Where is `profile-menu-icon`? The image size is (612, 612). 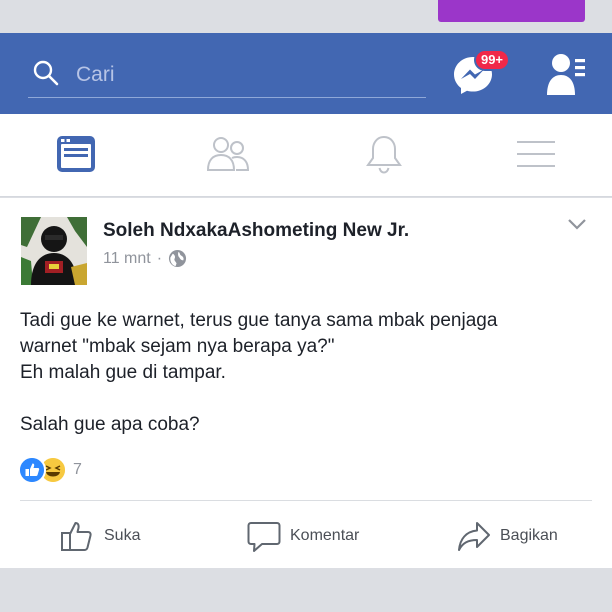
profile-menu-icon is located at coordinates (566, 74).